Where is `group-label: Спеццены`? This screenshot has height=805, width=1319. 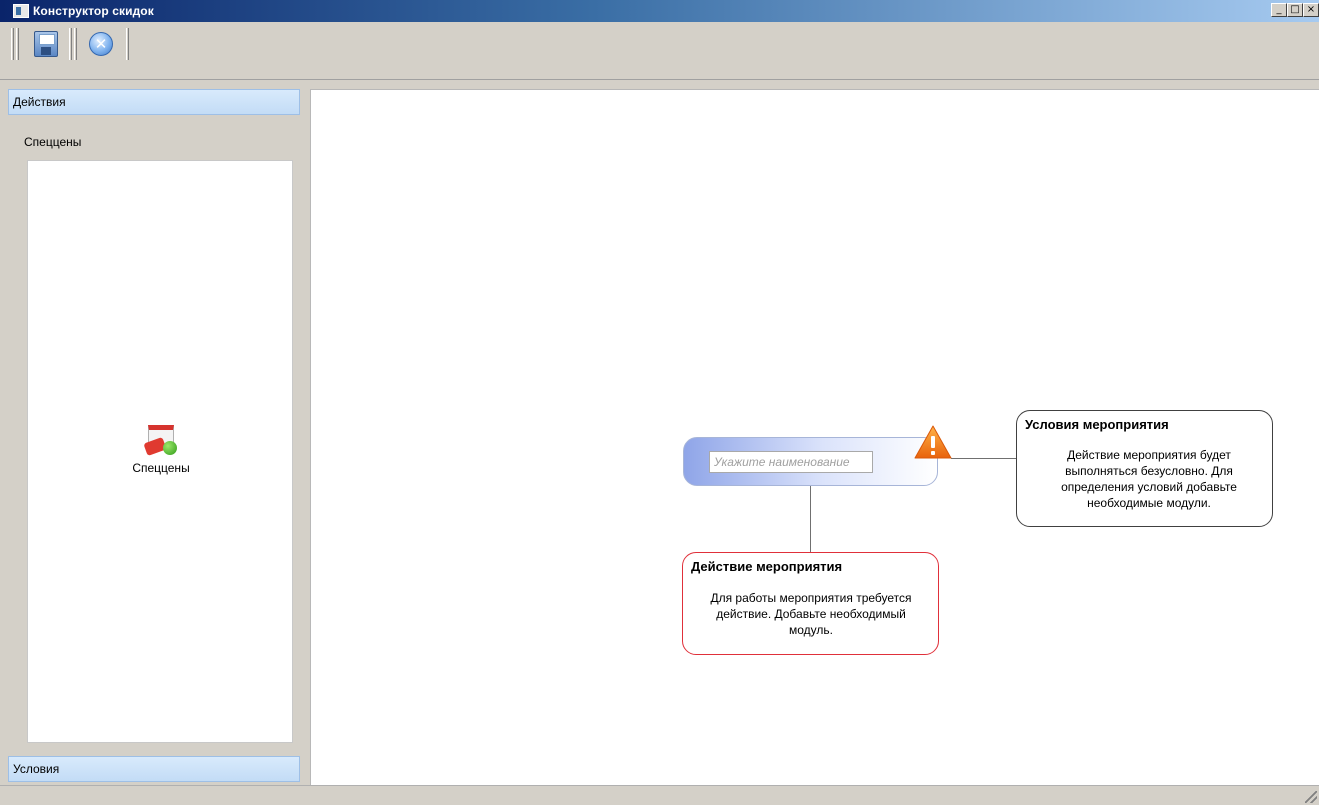 group-label: Спеццены is located at coordinates (53, 142).